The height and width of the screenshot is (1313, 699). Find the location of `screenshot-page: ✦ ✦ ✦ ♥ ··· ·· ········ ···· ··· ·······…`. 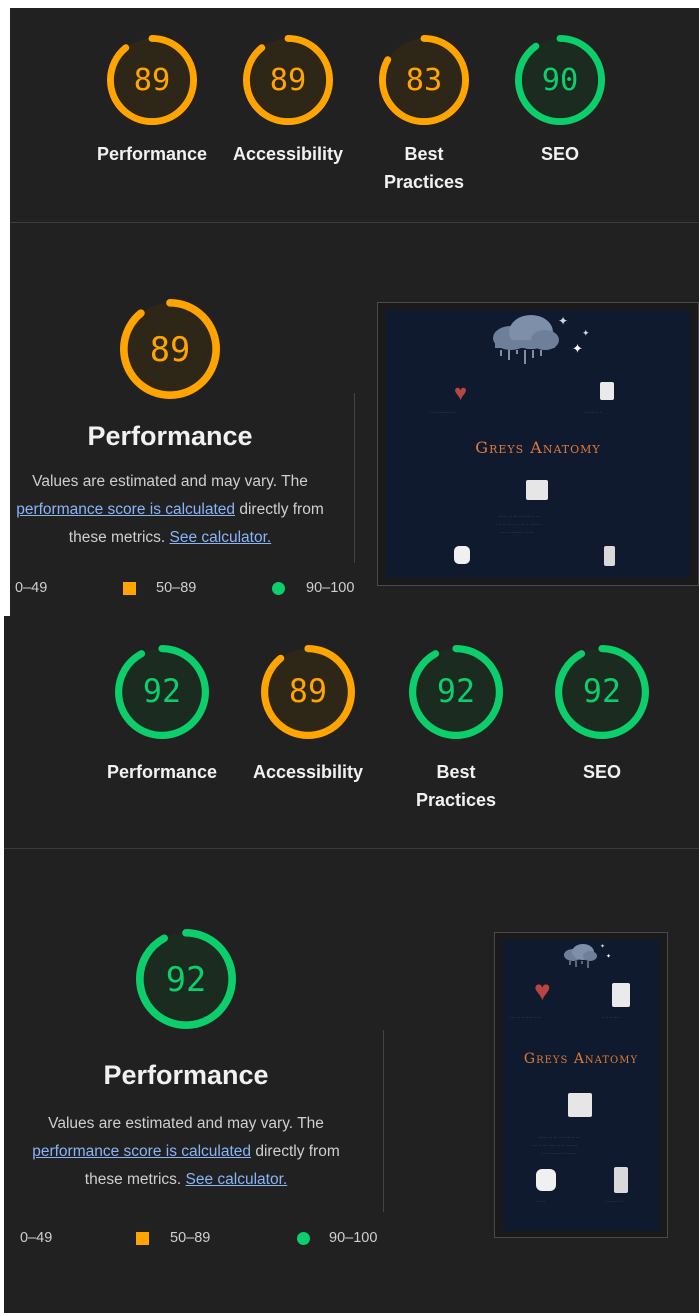

screenshot-page: ✦ ✦ ✦ ♥ ··· ·· ········ ···· ··· ·······… is located at coordinates (538, 444).